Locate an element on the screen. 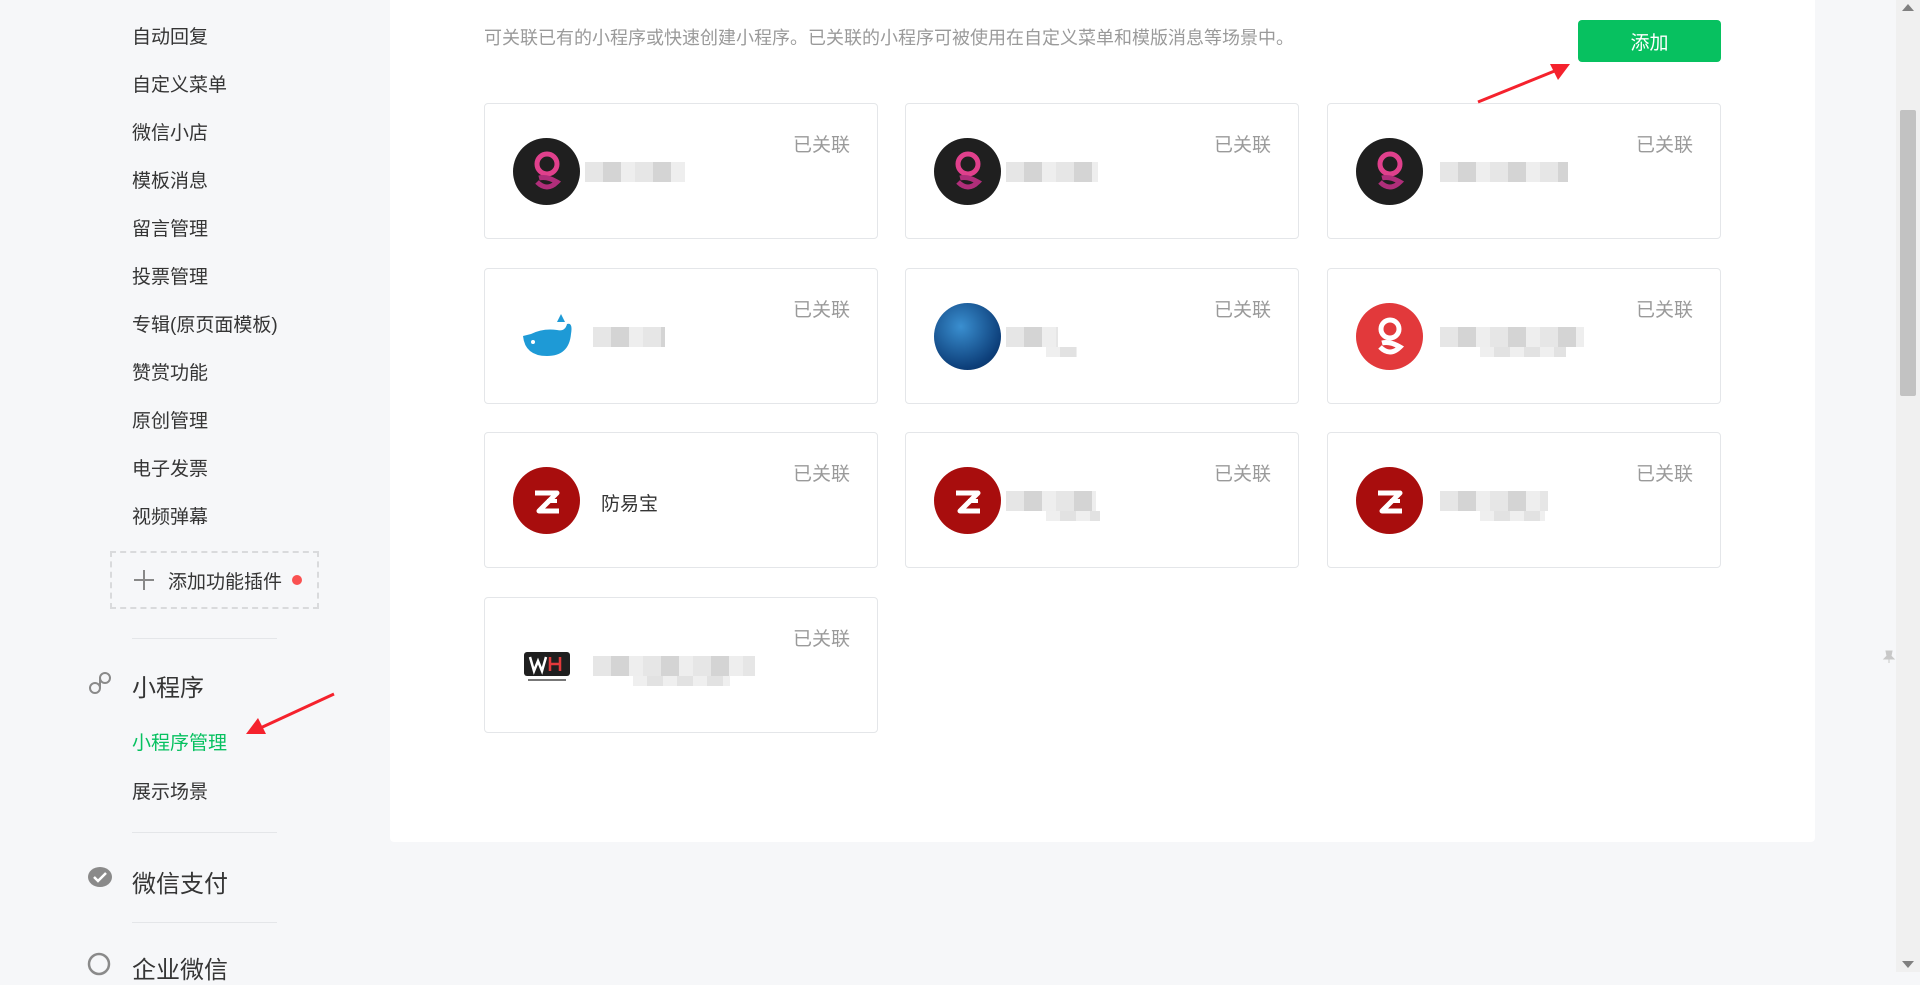  sidebar-item-reward: 赞赏功能 is located at coordinates (170, 371).